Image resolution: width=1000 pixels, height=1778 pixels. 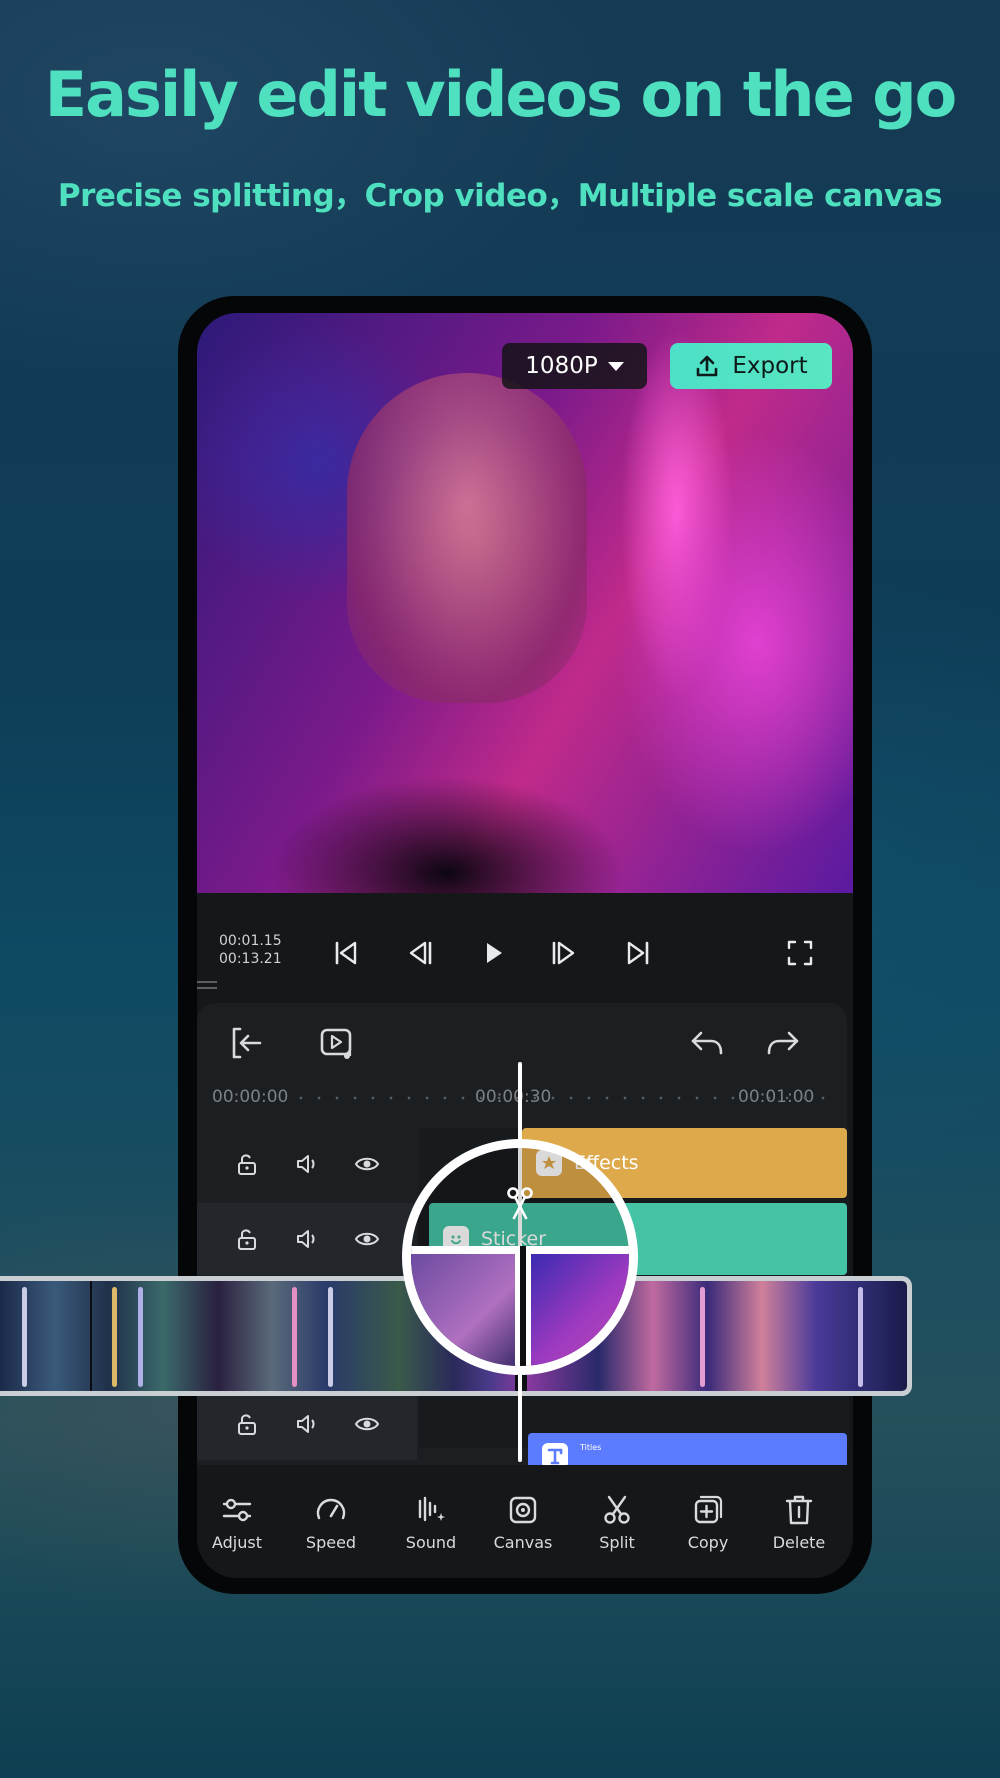 What do you see at coordinates (708, 1509) in the screenshot?
I see `copy-icon` at bounding box center [708, 1509].